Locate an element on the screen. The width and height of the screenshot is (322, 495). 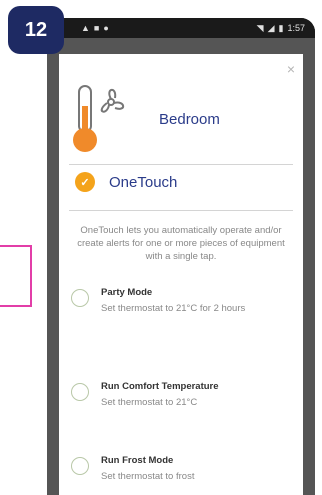
onetouch-icon: ✓ is located at coordinates (85, 182).